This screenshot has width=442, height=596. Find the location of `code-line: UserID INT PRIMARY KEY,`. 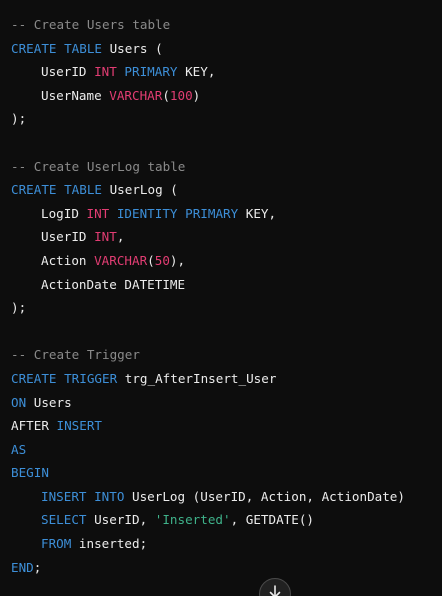

code-line: UserID INT PRIMARY KEY, is located at coordinates (226, 72).